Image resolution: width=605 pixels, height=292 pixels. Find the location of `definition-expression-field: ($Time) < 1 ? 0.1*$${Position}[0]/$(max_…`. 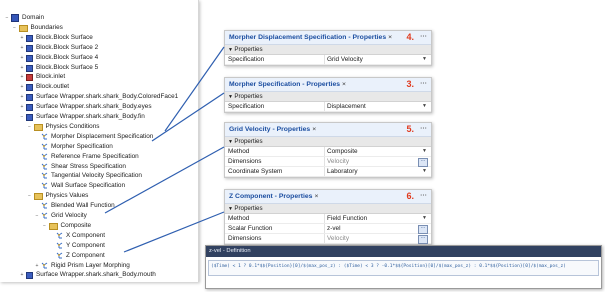

definition-expression-field: ($Time) < 1 ? 0.1*$${Position}[0]/$(max_… is located at coordinates (403, 268).